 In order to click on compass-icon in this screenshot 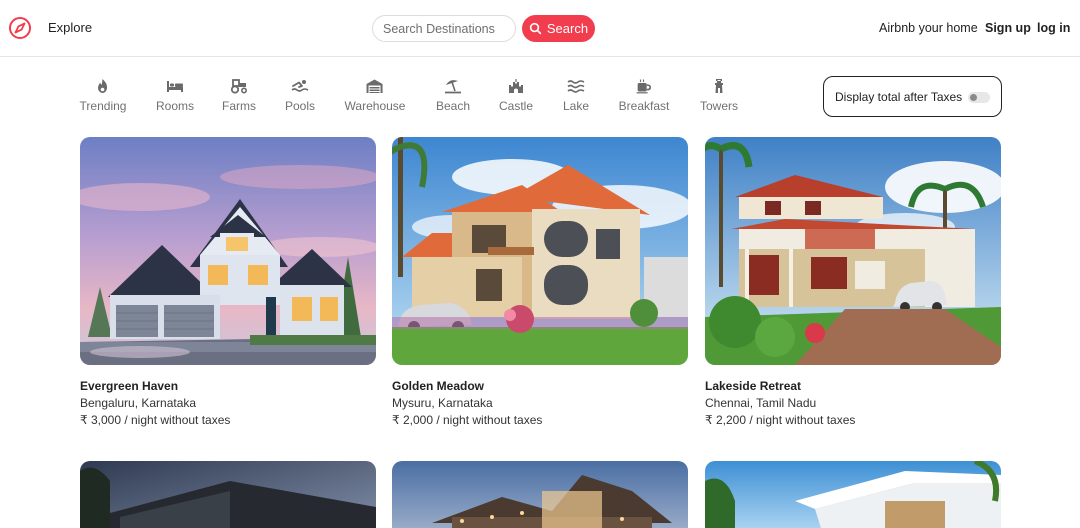, I will do `click(20, 28)`.